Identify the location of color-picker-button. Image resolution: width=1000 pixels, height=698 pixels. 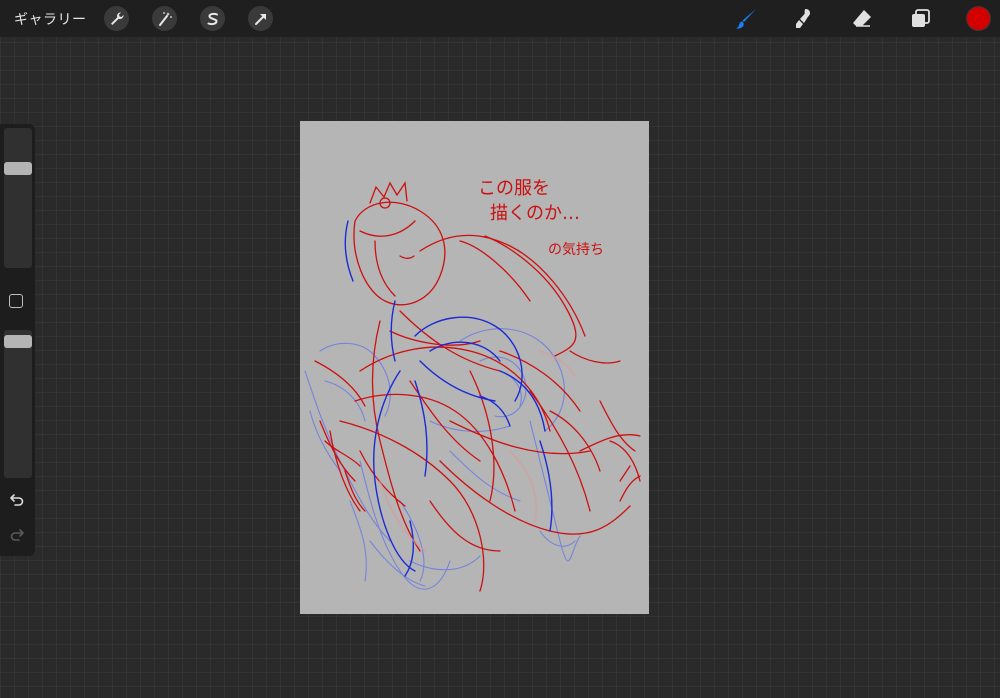
(978, 18).